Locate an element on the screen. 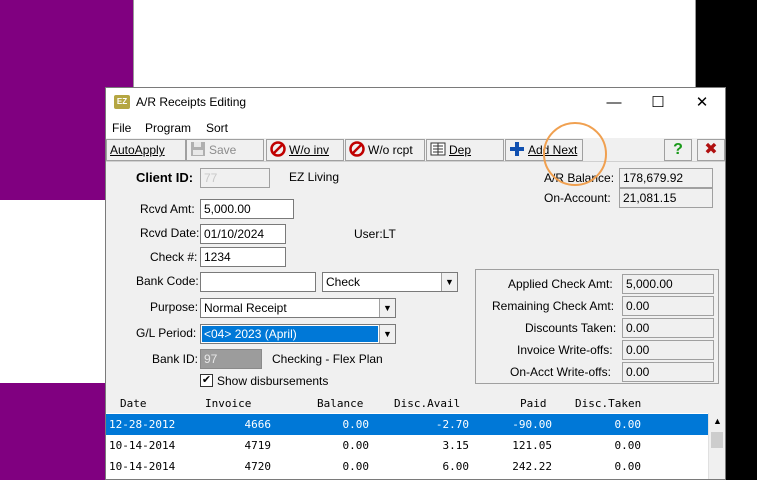 This screenshot has width=757, height=480. payment-type-select: Check ▼ is located at coordinates (390, 282).